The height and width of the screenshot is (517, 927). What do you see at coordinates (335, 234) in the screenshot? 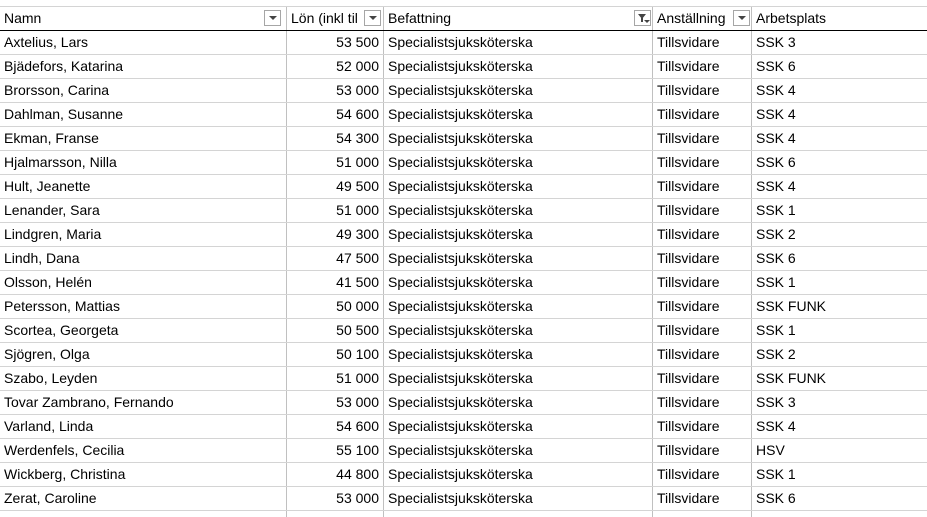
I see `cell-lon: 49 300` at bounding box center [335, 234].